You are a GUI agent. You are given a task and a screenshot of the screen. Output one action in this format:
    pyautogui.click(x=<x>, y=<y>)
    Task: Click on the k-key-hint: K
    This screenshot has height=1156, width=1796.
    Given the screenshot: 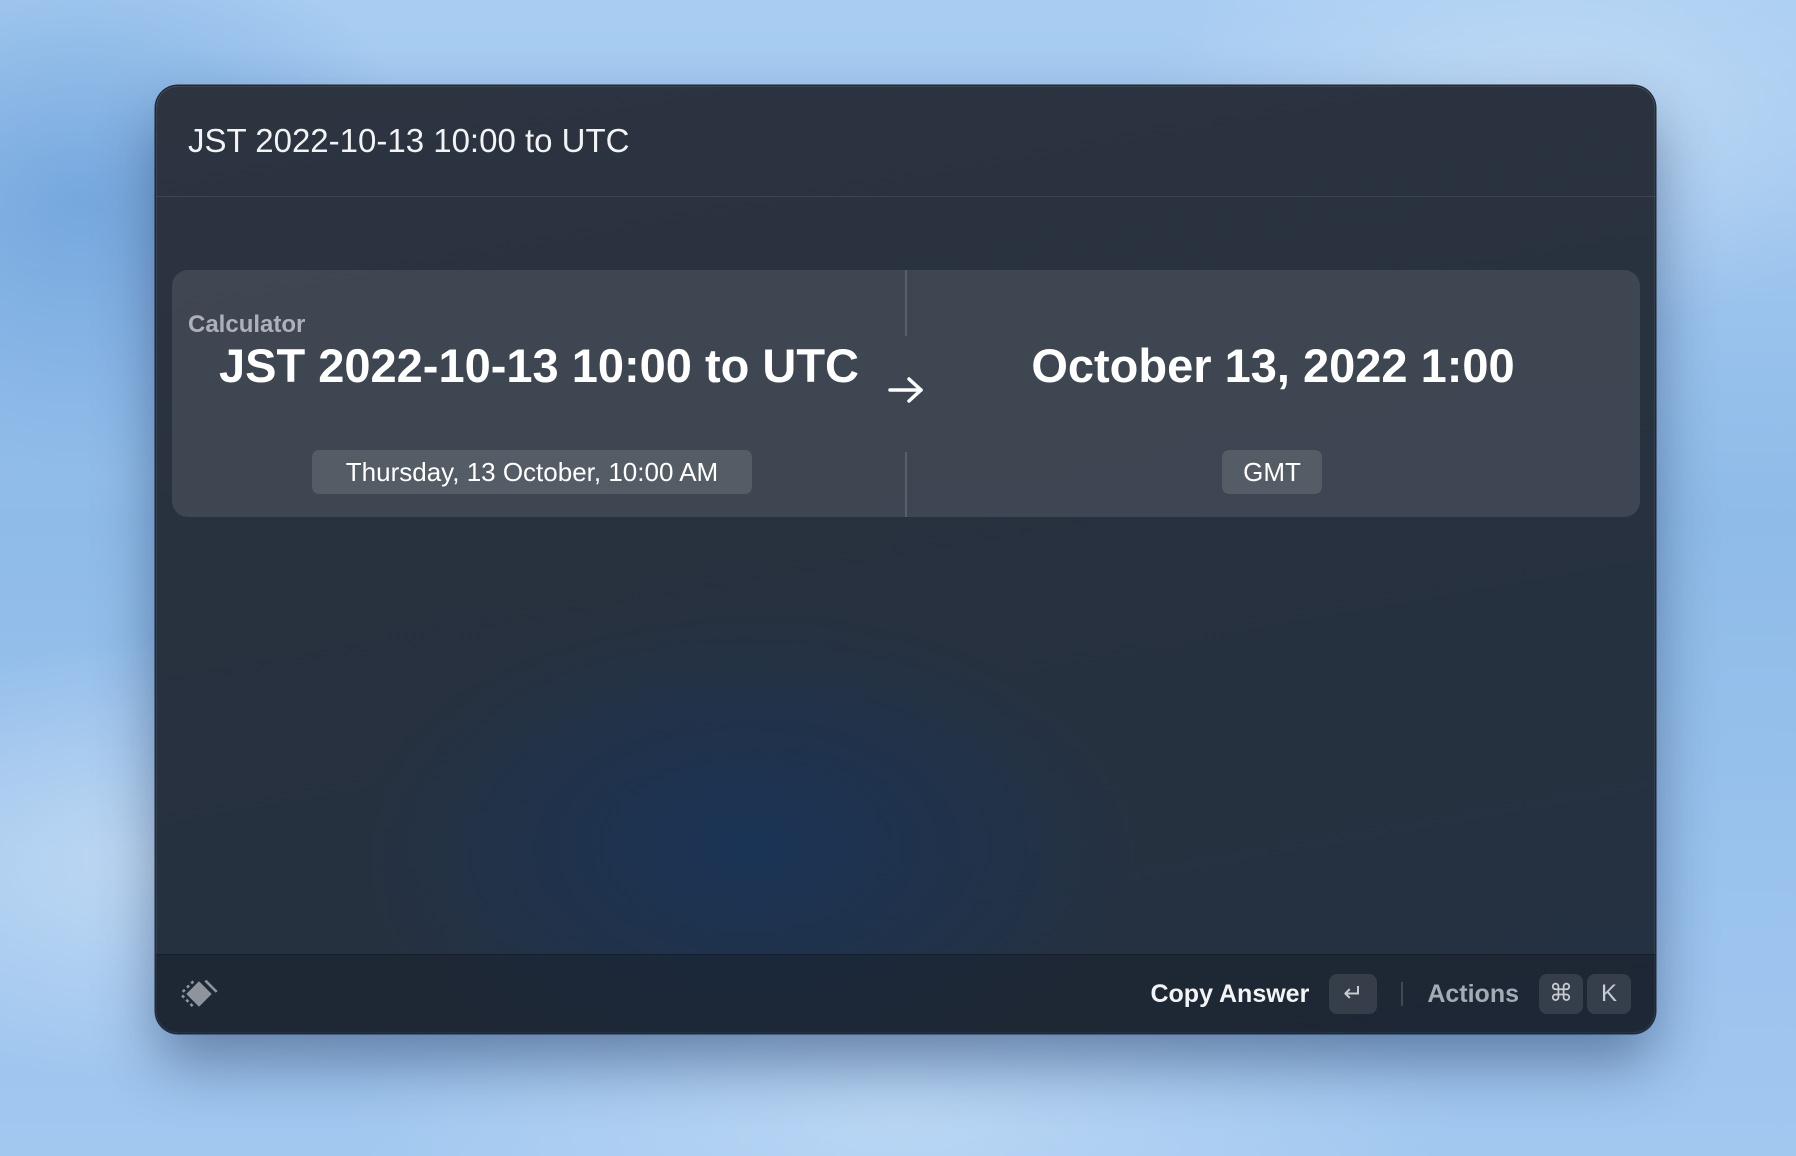 What is the action you would take?
    pyautogui.click(x=1609, y=994)
    